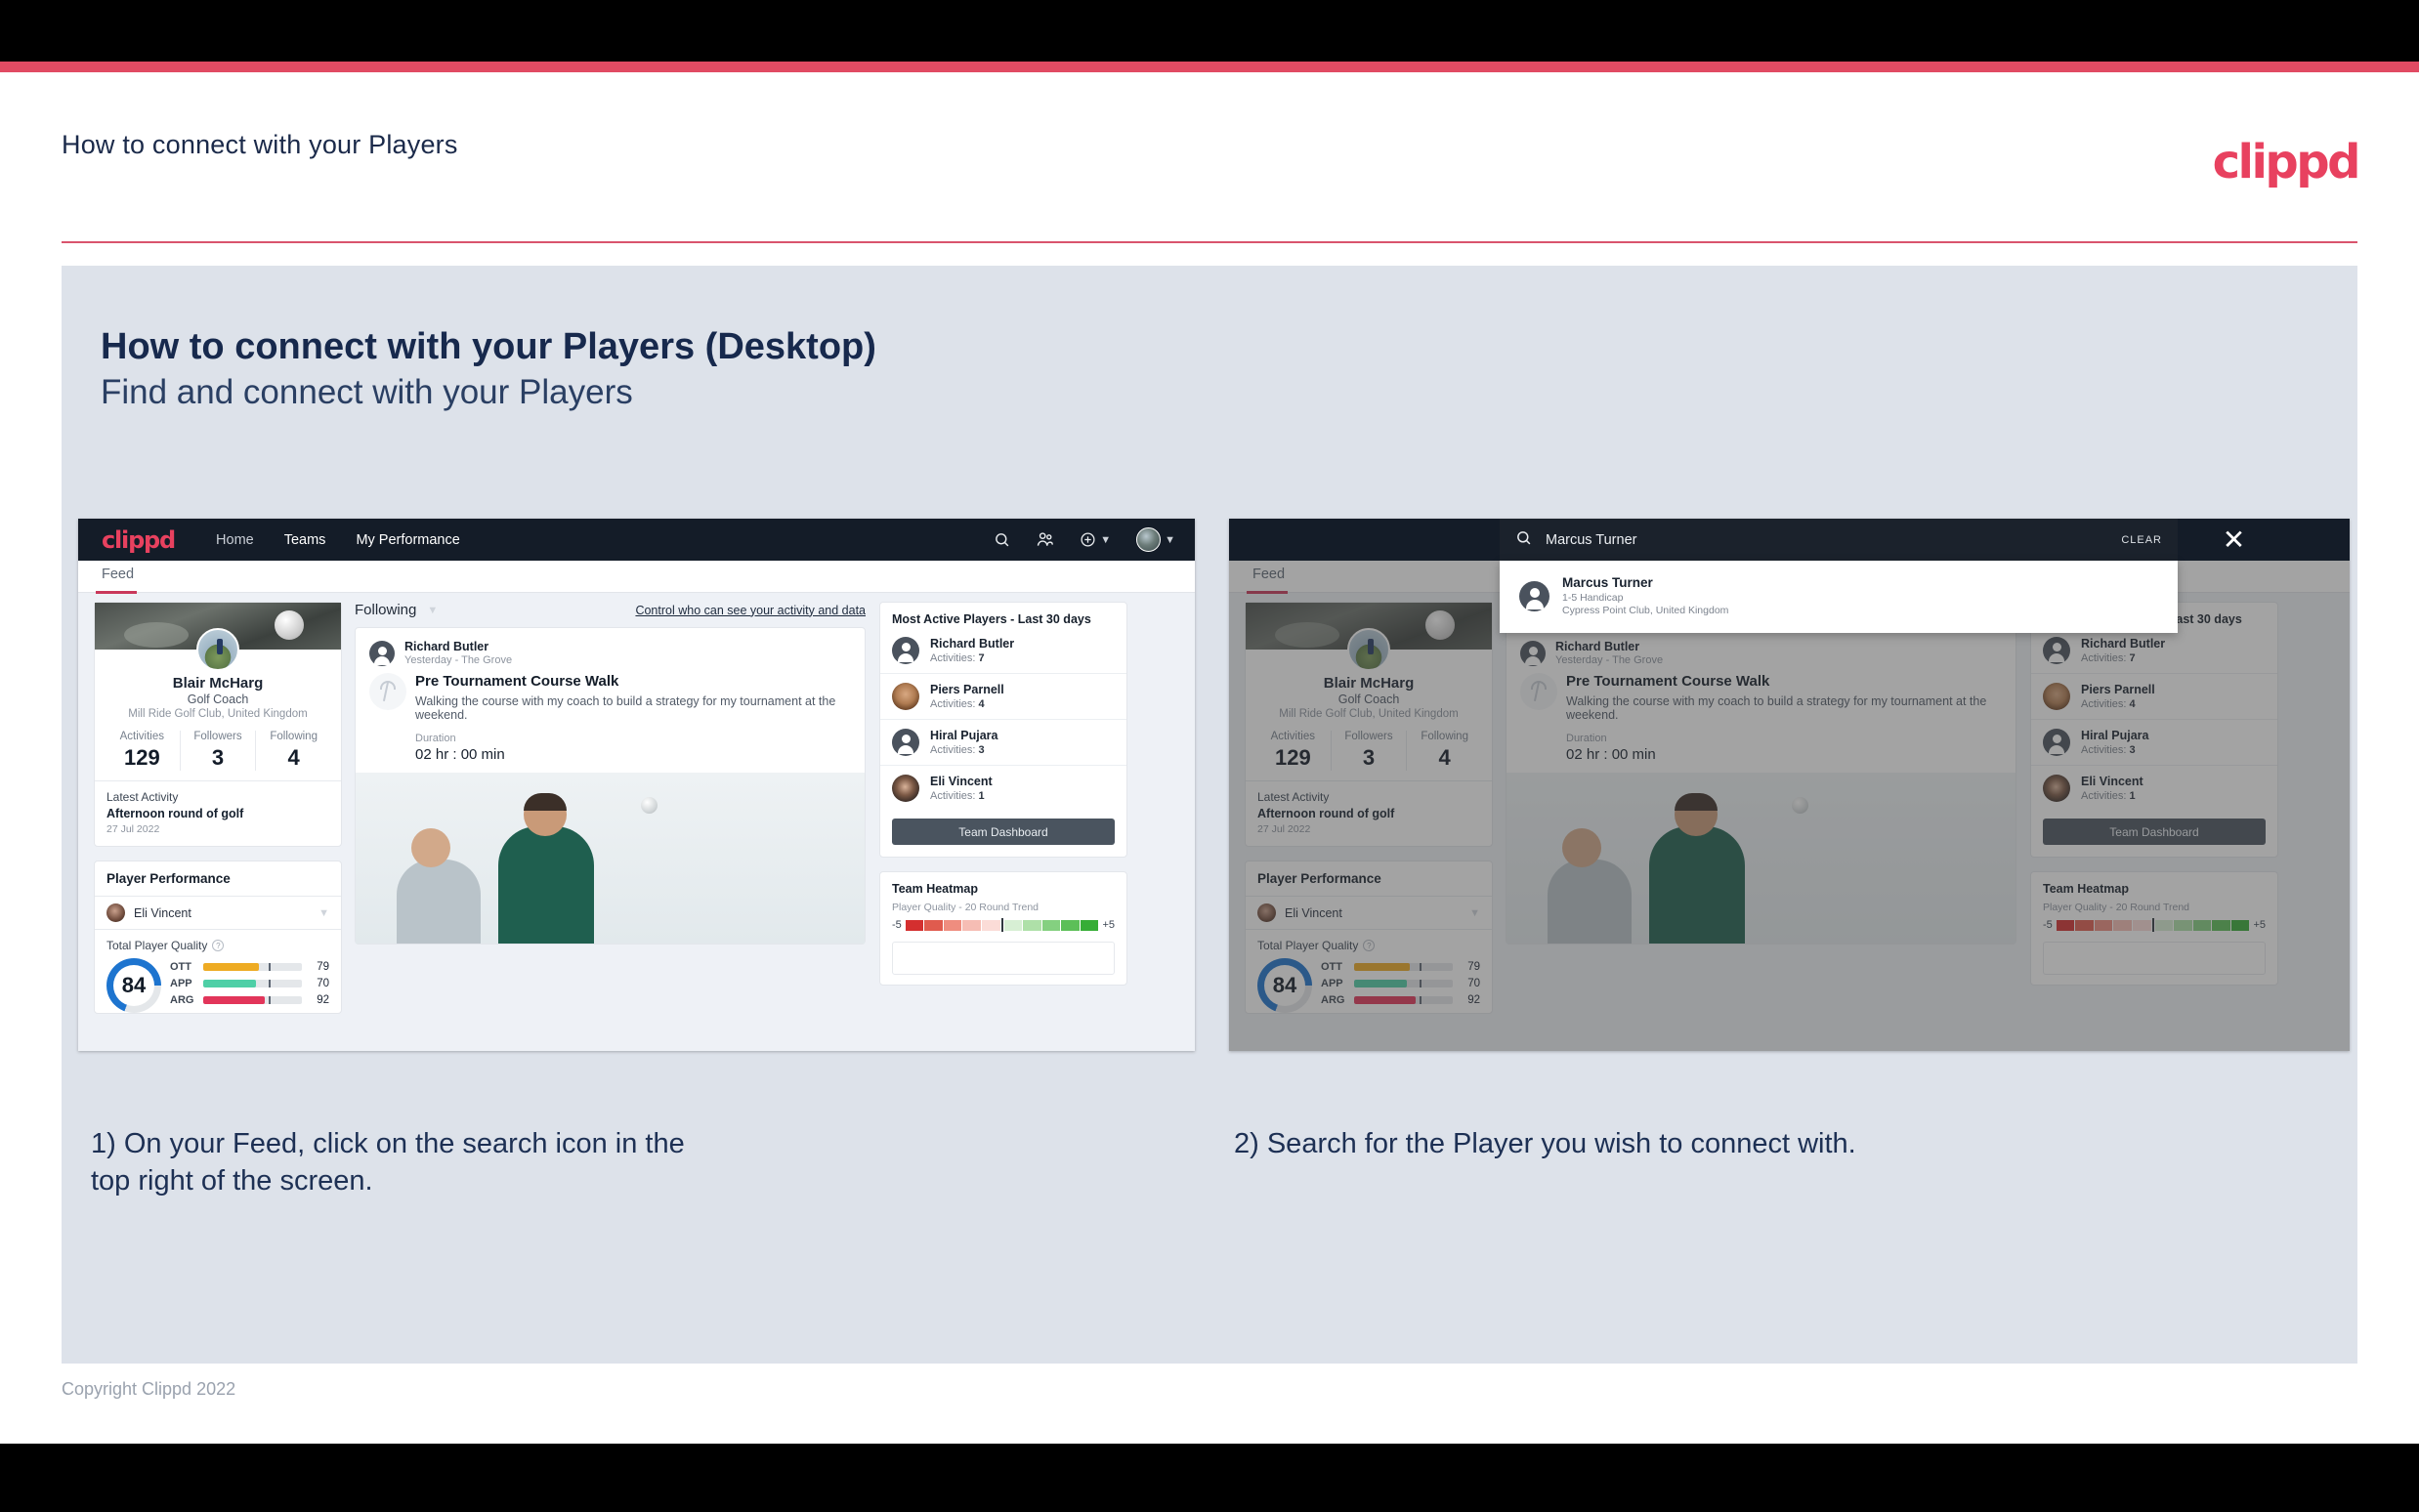 This screenshot has height=1512, width=2419. What do you see at coordinates (1209, 67) in the screenshot?
I see `top-accent-bar` at bounding box center [1209, 67].